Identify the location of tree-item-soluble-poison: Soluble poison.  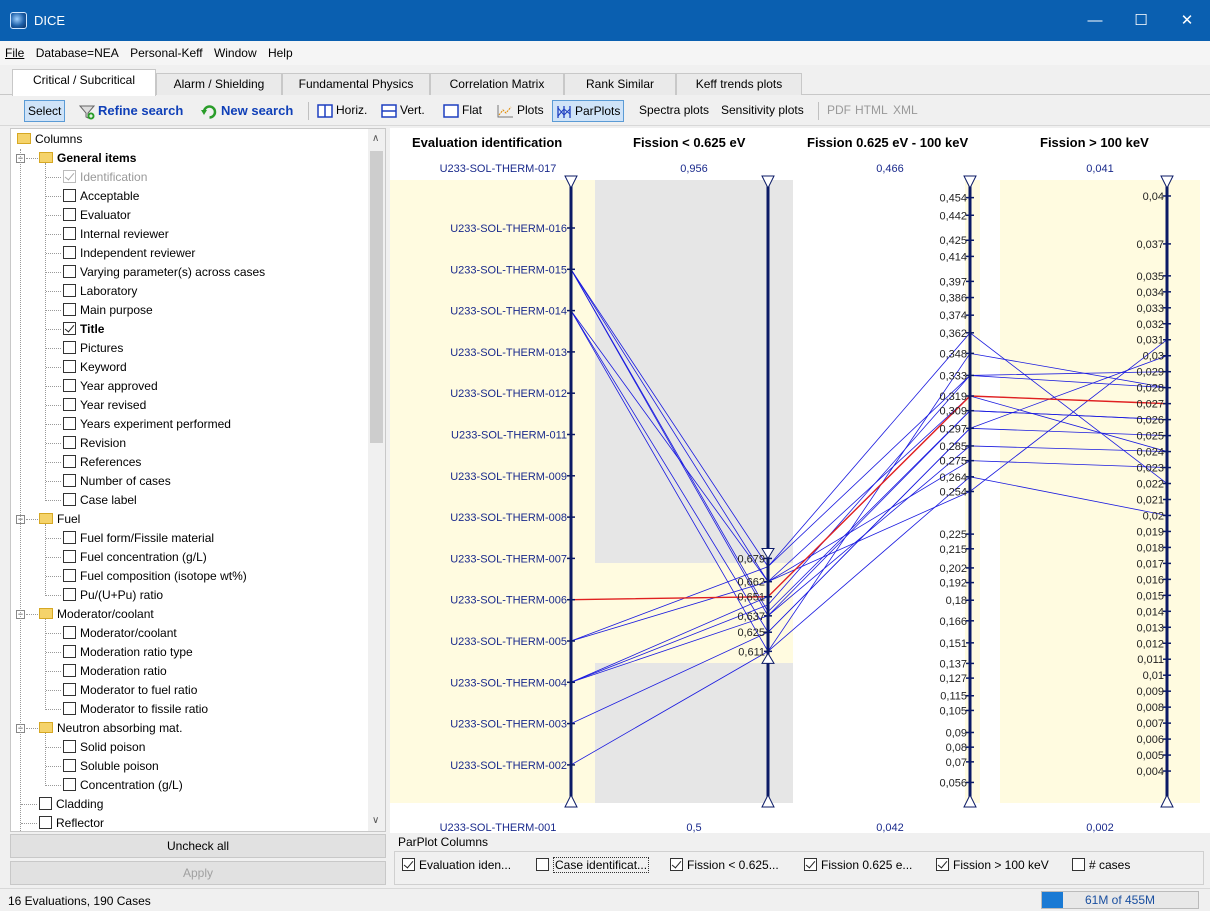
(111, 766).